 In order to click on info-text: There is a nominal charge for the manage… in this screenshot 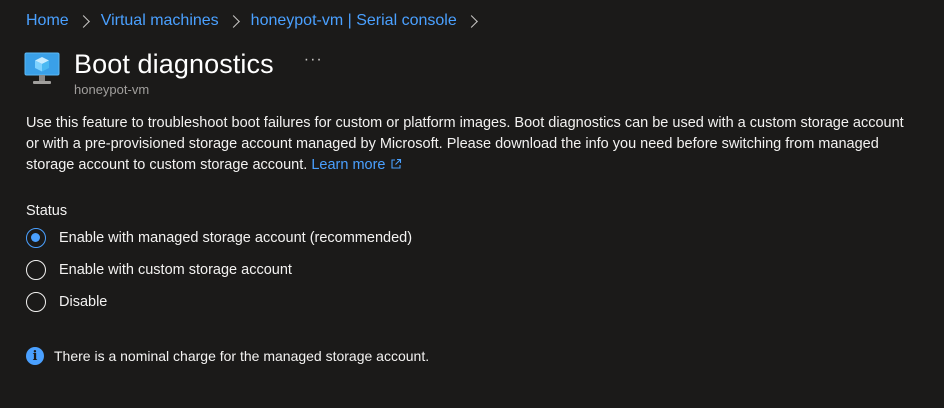, I will do `click(242, 356)`.